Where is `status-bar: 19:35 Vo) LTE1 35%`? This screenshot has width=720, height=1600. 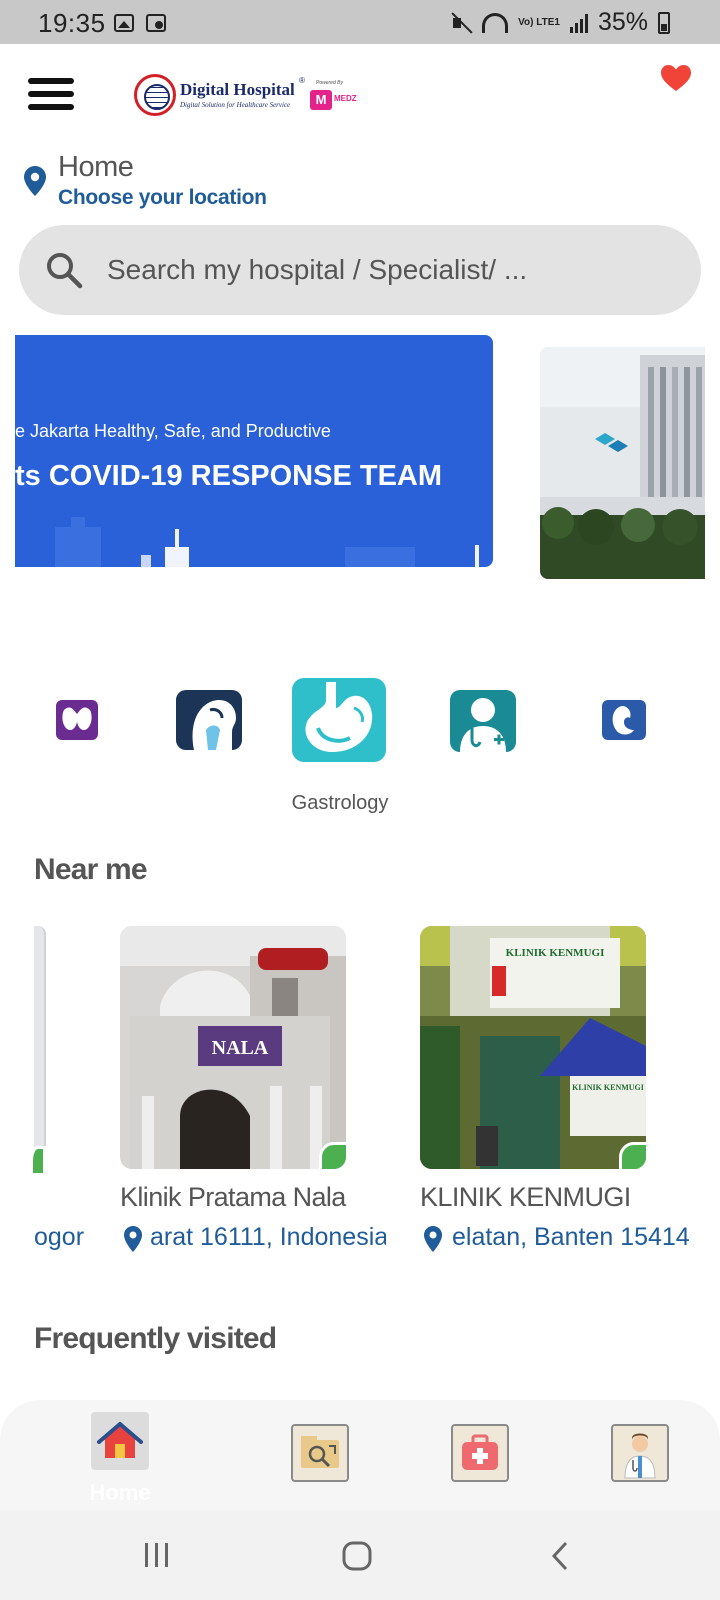
status-bar: 19:35 Vo) LTE1 35% is located at coordinates (360, 22).